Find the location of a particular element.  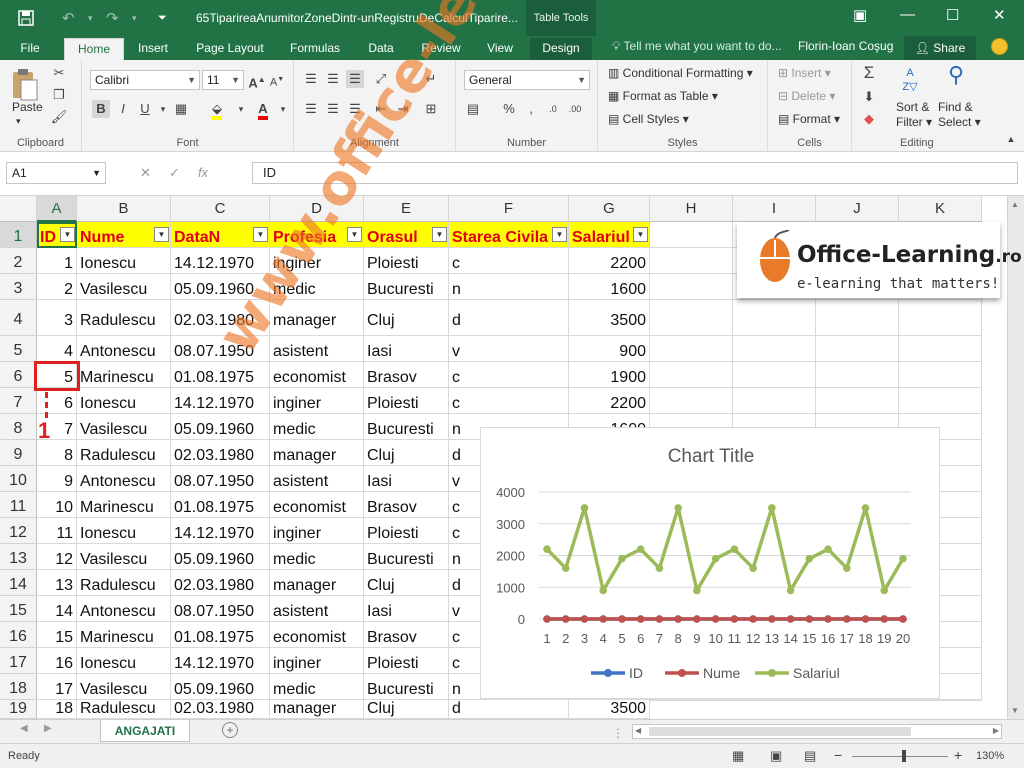

cut-icon: ✂ is located at coordinates (59, 73).